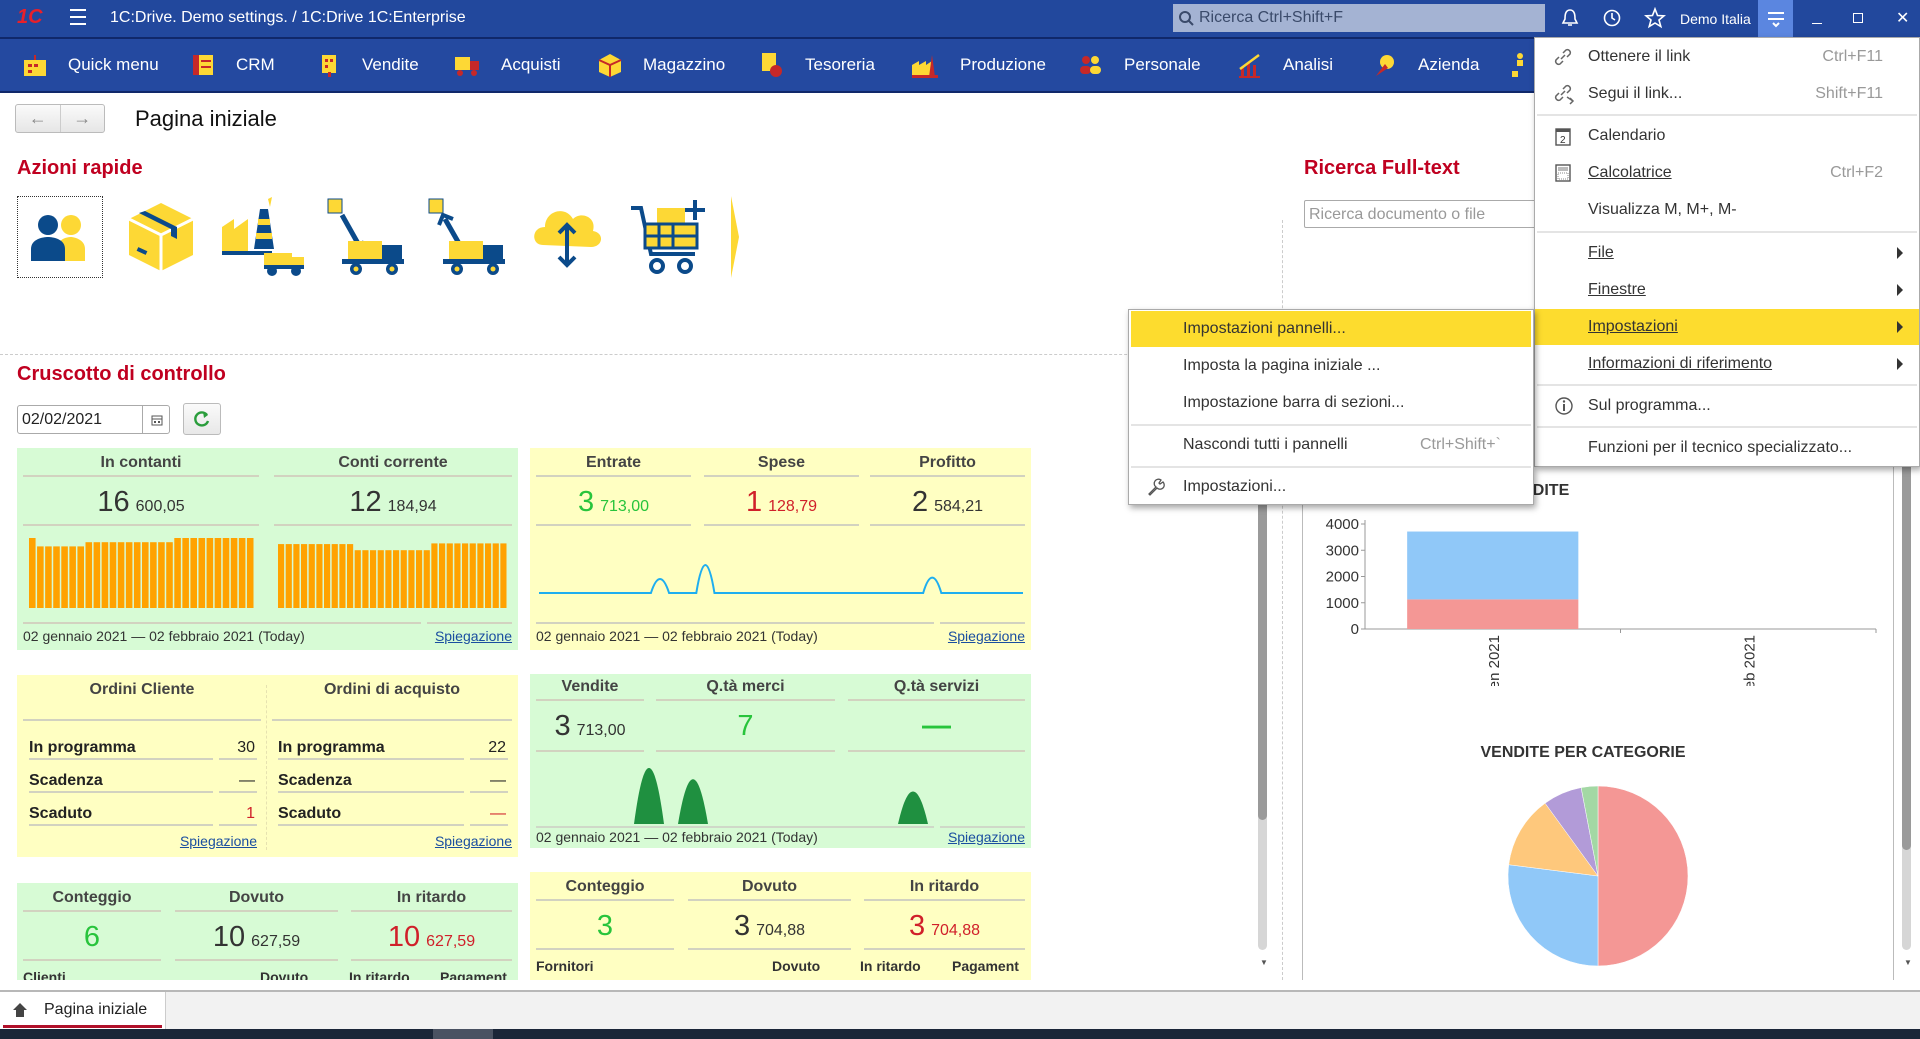  I want to click on menu-item-windows: Finestre, so click(1727, 290).